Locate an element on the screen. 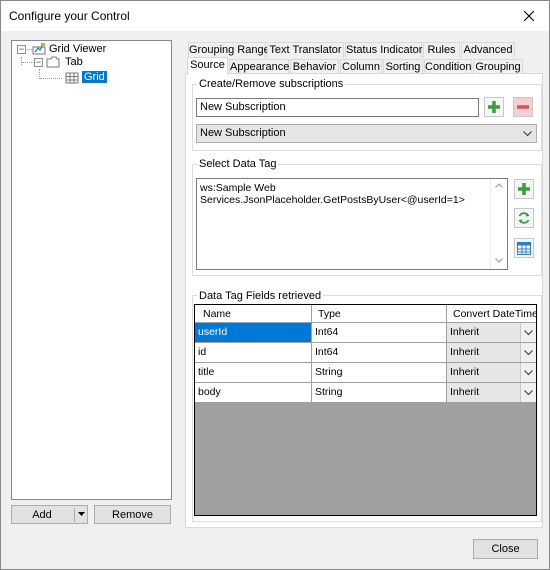  table-view-button is located at coordinates (524, 248).